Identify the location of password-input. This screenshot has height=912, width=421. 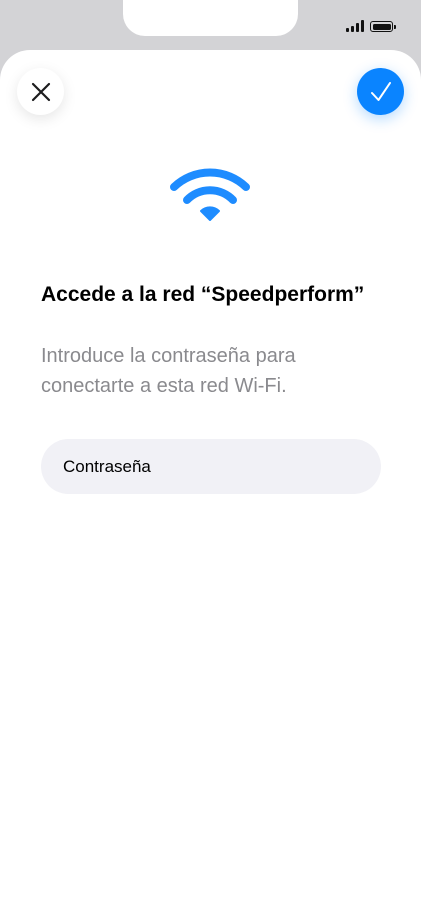
(211, 466).